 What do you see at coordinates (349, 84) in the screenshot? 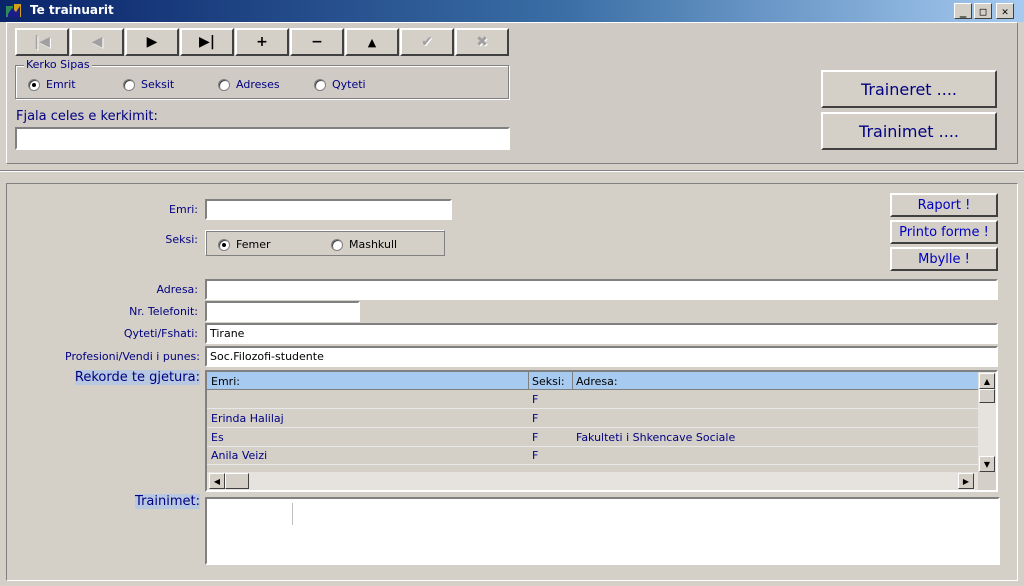
I see `radio-label-city: Qyteti` at bounding box center [349, 84].